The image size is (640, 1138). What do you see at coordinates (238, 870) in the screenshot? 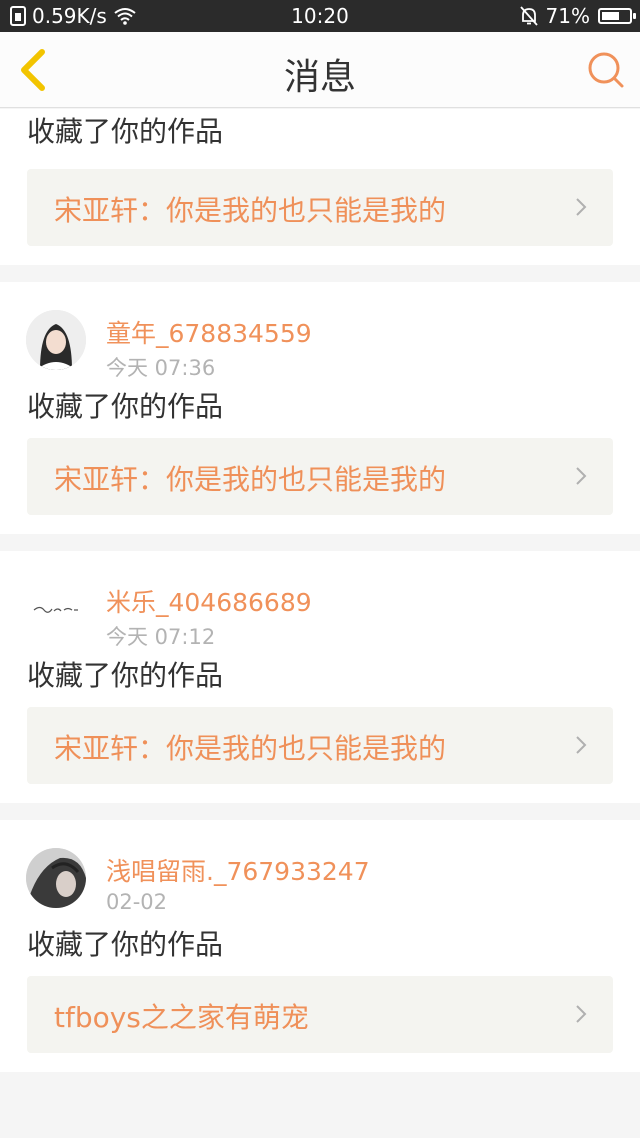
I see `username: 浅唱留雨._767933247` at bounding box center [238, 870].